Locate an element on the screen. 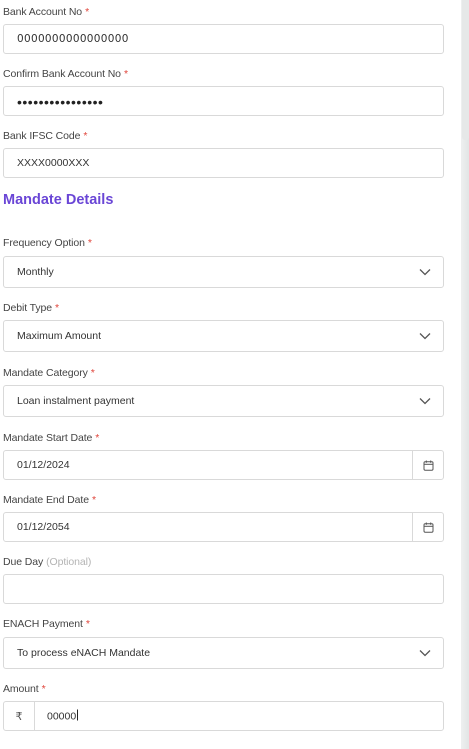 This screenshot has height=749, width=469. due-day-input is located at coordinates (223, 589).